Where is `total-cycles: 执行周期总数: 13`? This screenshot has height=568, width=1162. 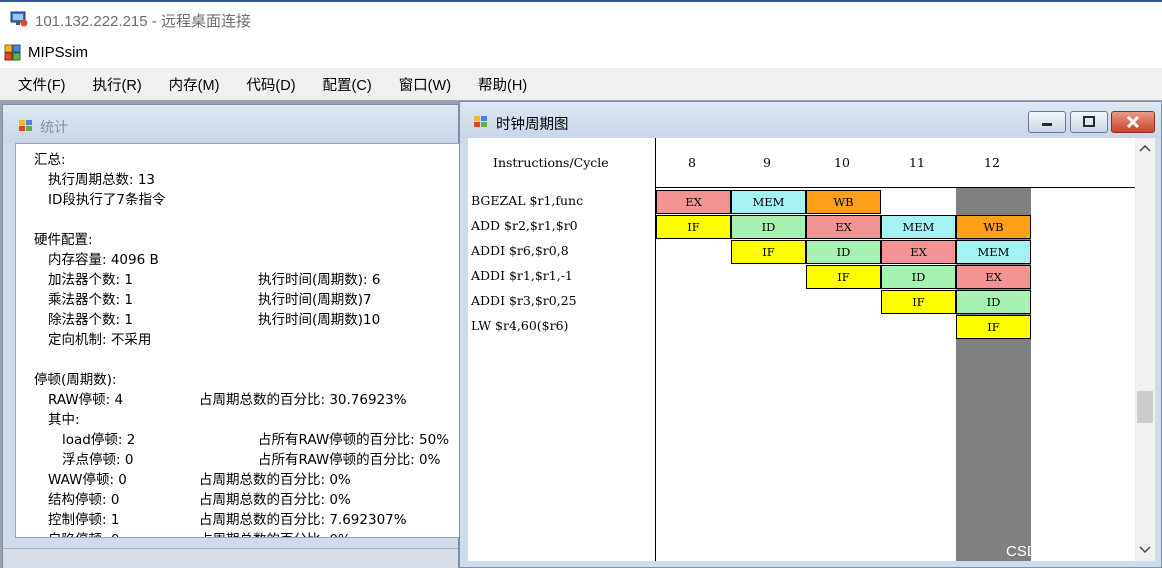 total-cycles: 执行周期总数: 13 is located at coordinates (102, 180).